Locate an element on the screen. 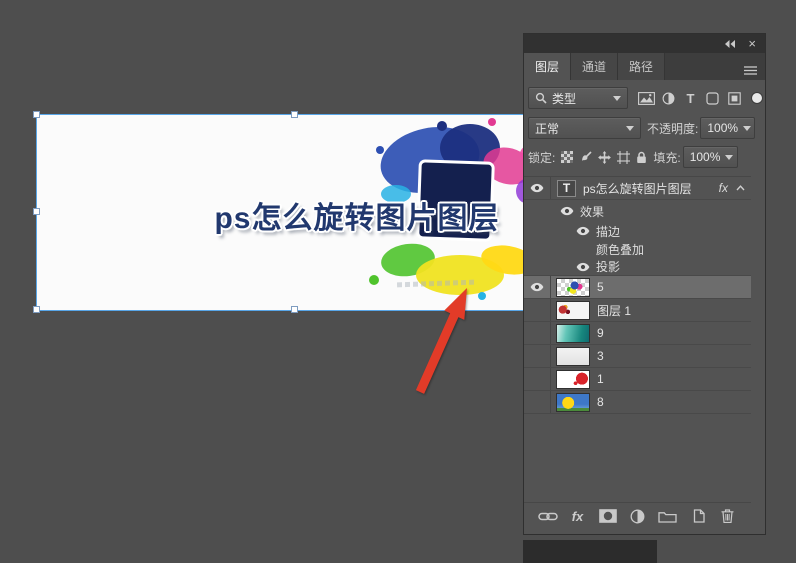  blend-mode-value: 正常 is located at coordinates (547, 128).